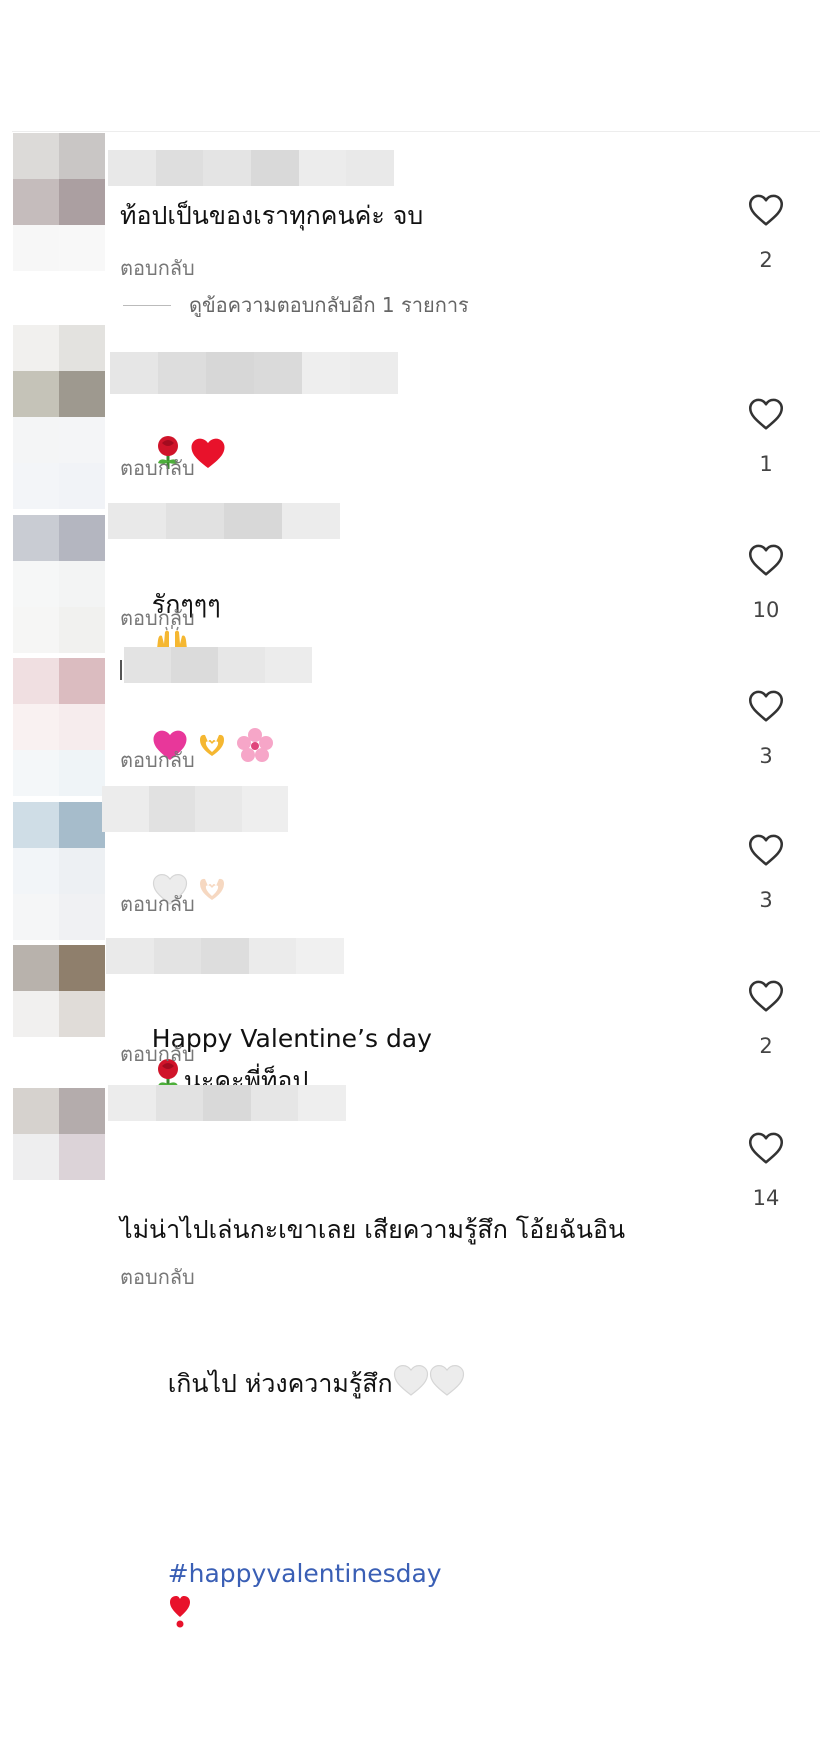 The image size is (820, 1749). What do you see at coordinates (121, 670) in the screenshot?
I see `username-cursor` at bounding box center [121, 670].